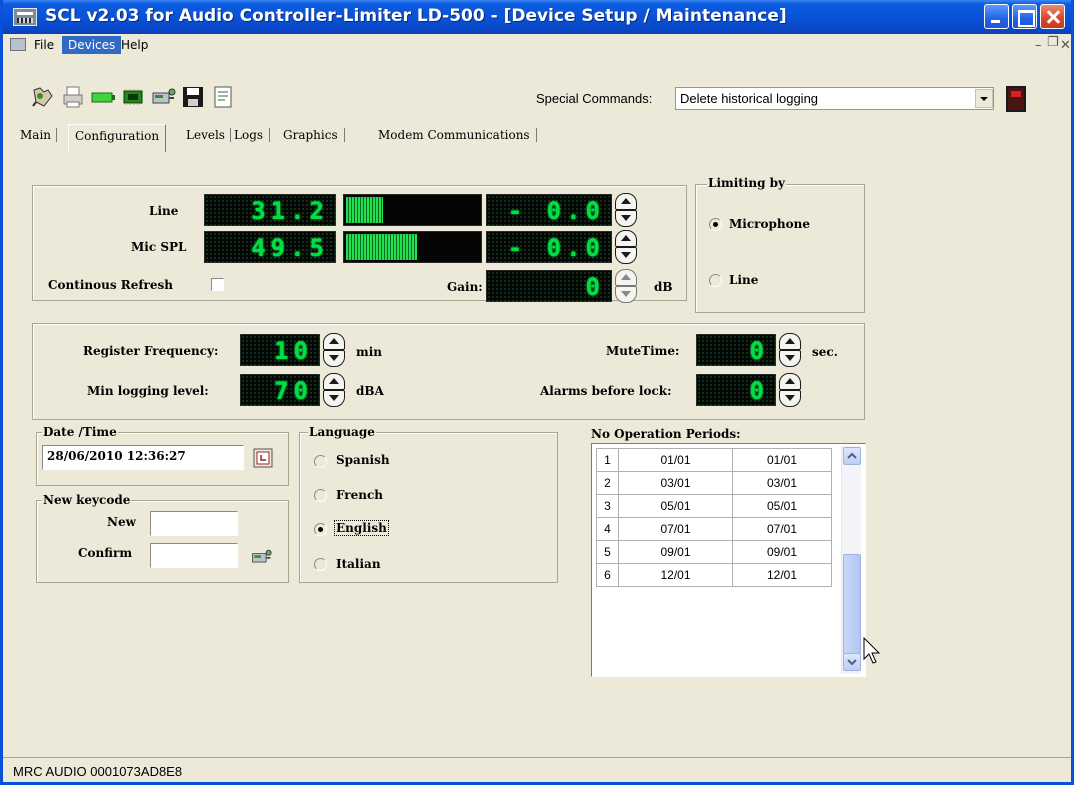 This screenshot has height=785, width=1074. What do you see at coordinates (1024, 16) in the screenshot?
I see `maximize-button` at bounding box center [1024, 16].